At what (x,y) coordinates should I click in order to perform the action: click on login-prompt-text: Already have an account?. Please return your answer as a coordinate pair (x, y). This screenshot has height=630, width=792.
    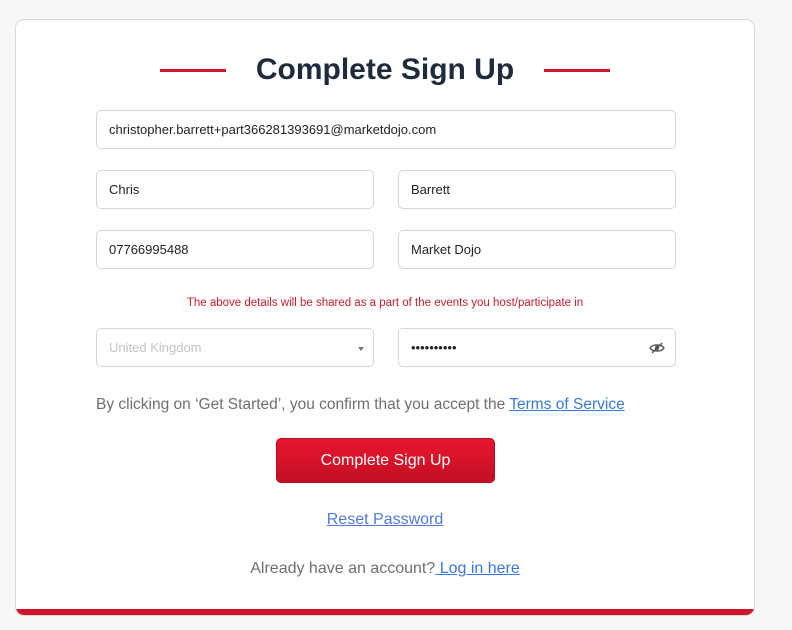
    Looking at the image, I should click on (343, 568).